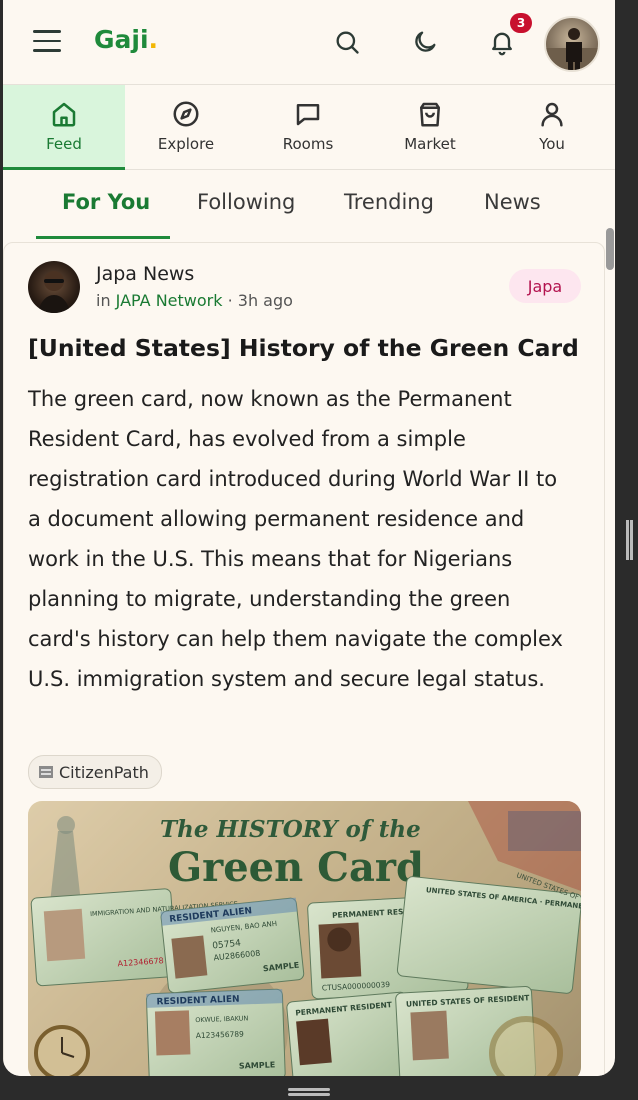  I want to click on nav-you: You, so click(552, 127).